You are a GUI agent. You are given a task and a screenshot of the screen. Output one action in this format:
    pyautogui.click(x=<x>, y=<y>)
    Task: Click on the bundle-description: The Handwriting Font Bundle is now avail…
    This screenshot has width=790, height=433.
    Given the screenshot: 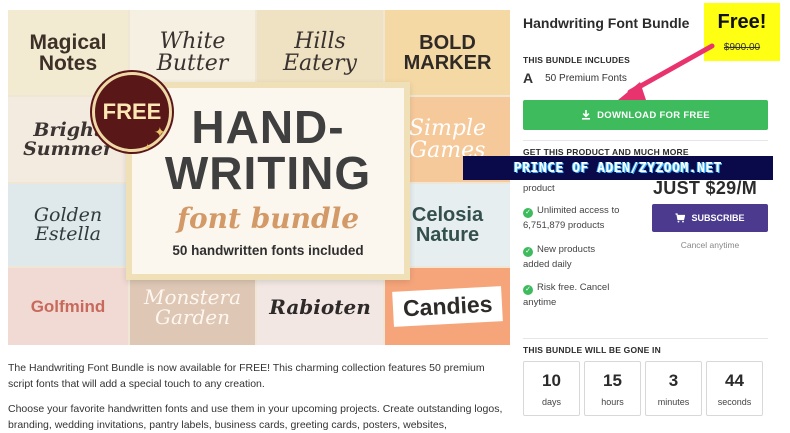 What is the action you would take?
    pyautogui.click(x=258, y=396)
    